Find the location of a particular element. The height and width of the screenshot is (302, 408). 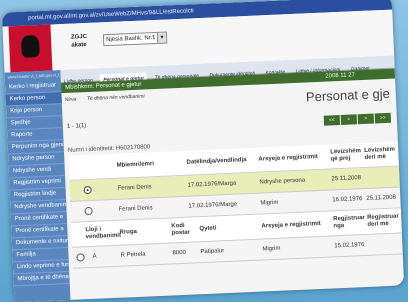

column-header: Kodi postar is located at coordinates (181, 229).